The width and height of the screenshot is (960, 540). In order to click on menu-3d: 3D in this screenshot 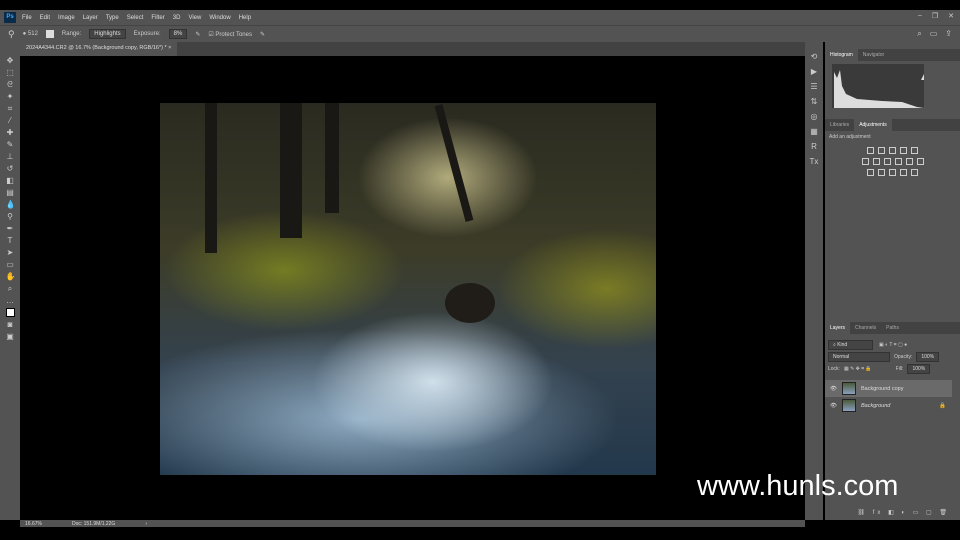, I will do `click(177, 18)`.